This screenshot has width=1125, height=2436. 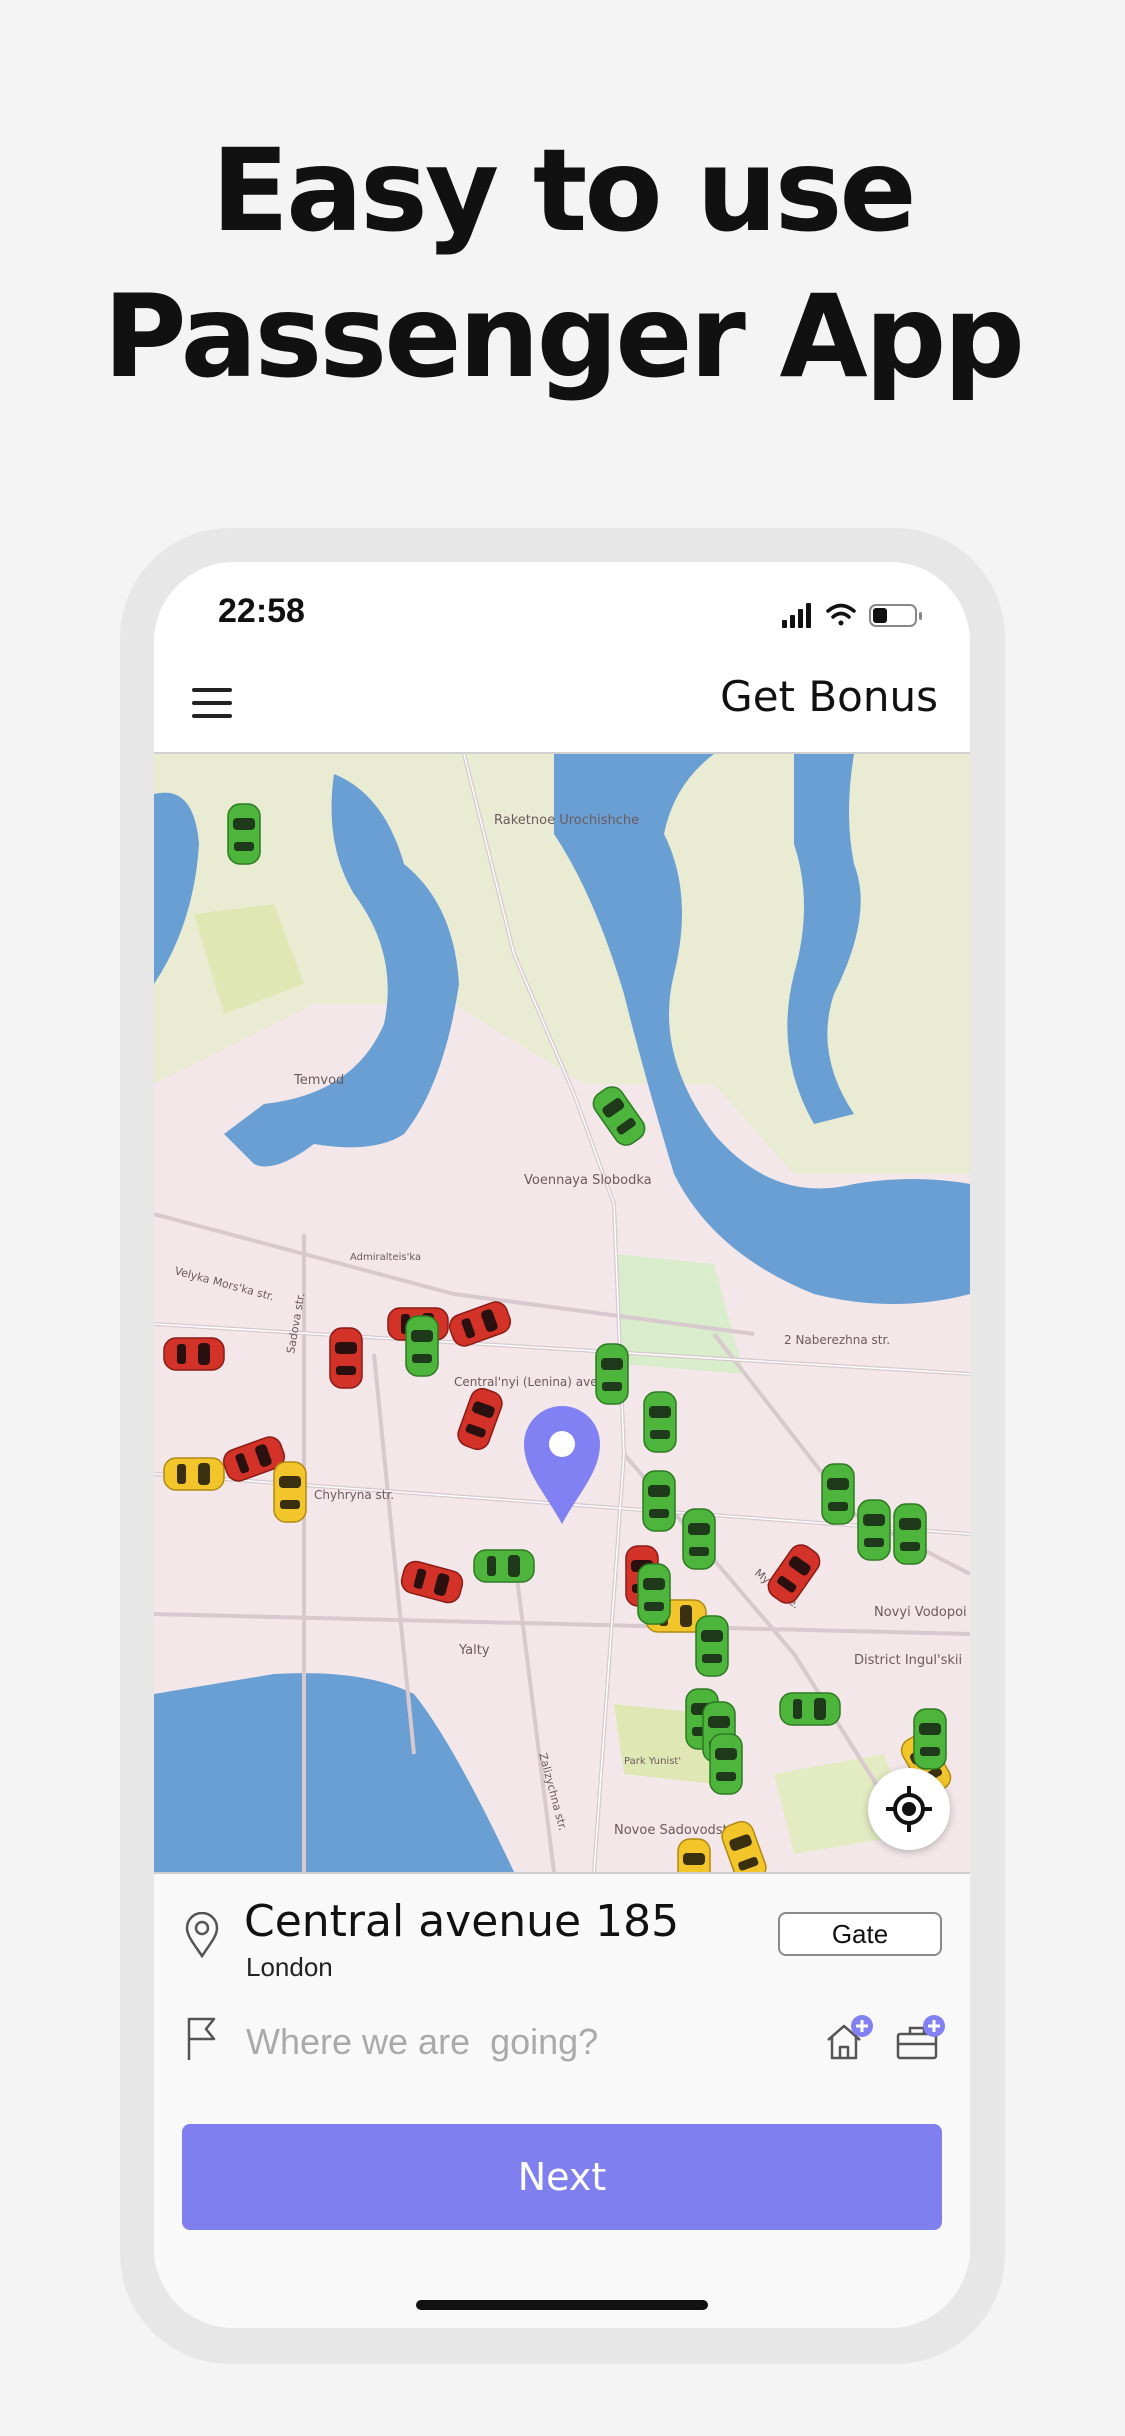 I want to click on pickup-city: London, so click(x=289, y=1967).